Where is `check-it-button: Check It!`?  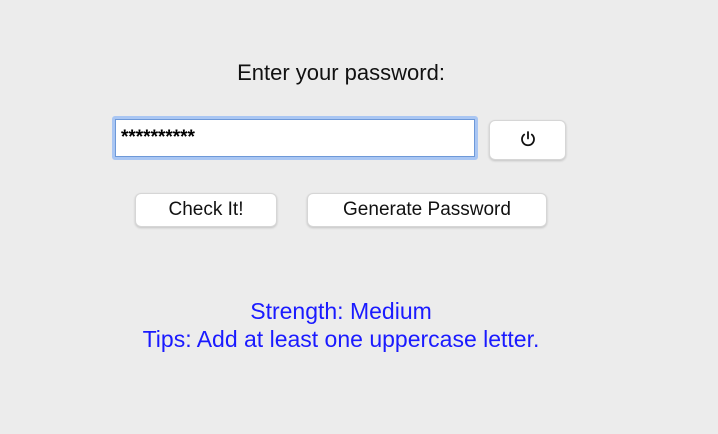
check-it-button: Check It! is located at coordinates (206, 210).